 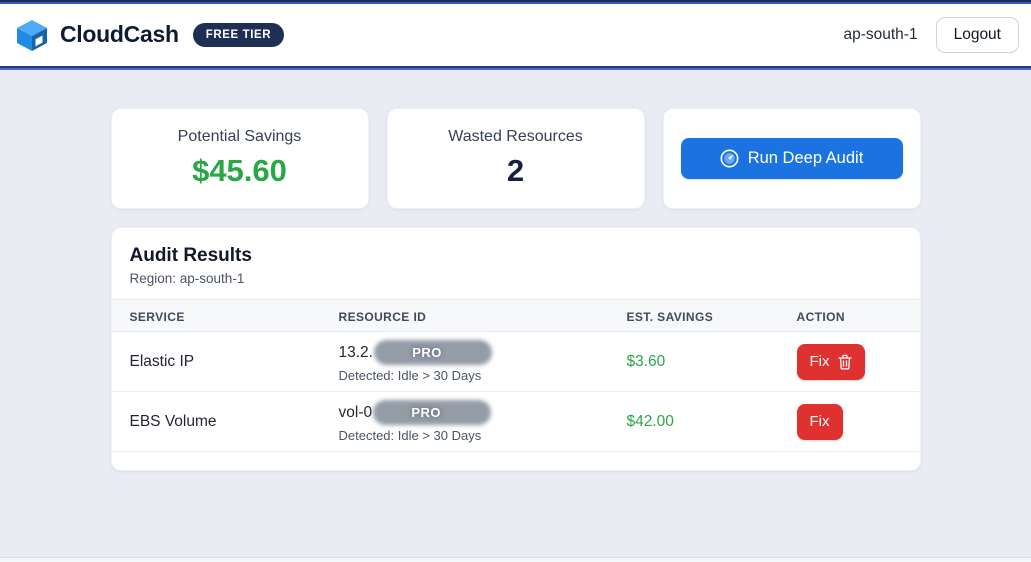 I want to click on run-deep-audit-button: Run Deep Audit, so click(x=791, y=158).